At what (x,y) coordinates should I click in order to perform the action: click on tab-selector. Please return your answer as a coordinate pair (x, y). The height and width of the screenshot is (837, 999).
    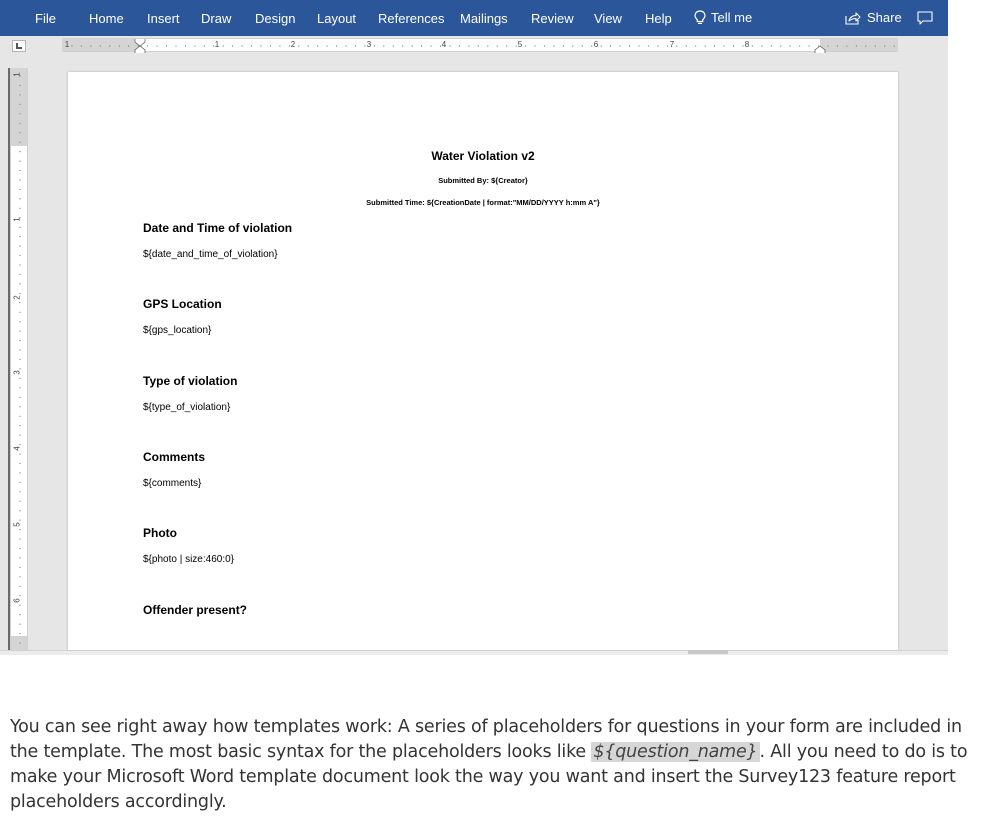
    Looking at the image, I should click on (19, 46).